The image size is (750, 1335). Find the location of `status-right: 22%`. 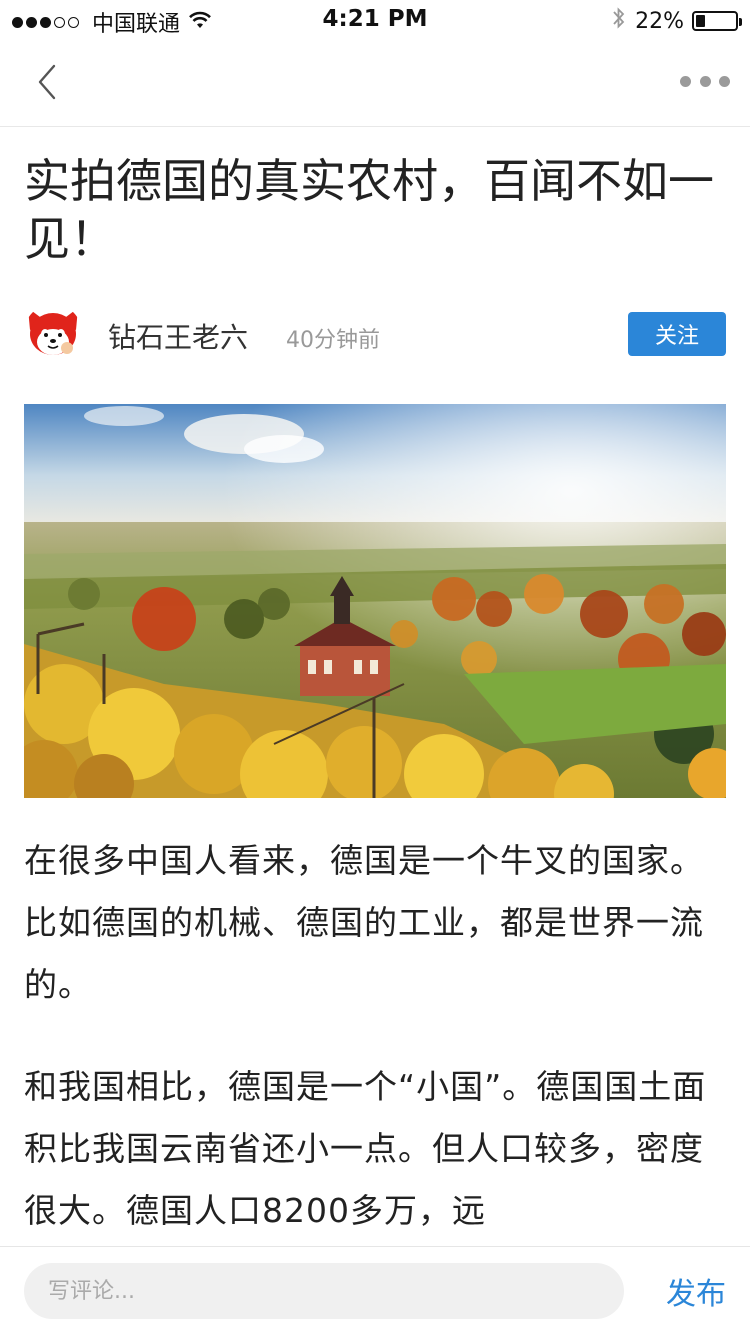

status-right: 22% is located at coordinates (676, 21).